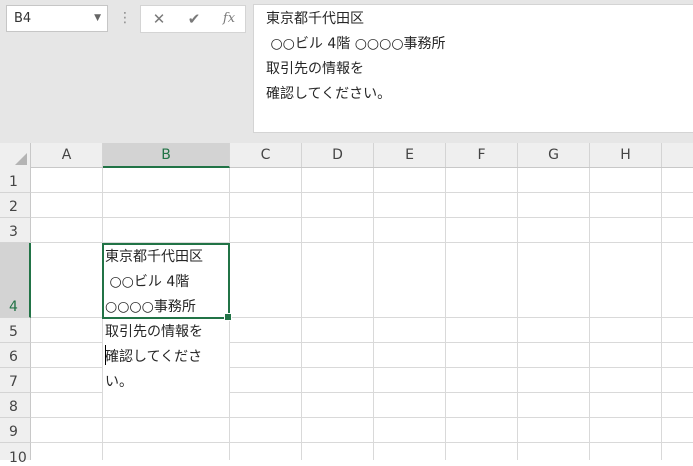  Describe the element at coordinates (154, 357) in the screenshot. I see `cell-line: 確認してくださ` at that location.